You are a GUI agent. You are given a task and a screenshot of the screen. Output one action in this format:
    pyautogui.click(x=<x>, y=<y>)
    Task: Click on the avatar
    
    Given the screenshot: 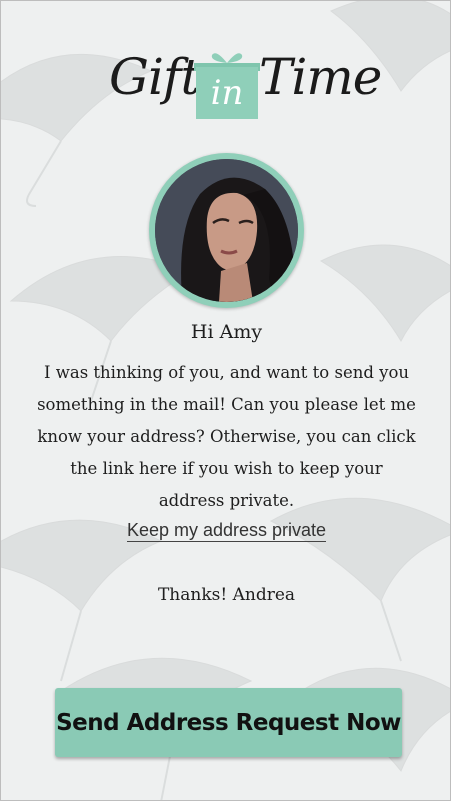 What is the action you would take?
    pyautogui.click(x=226, y=230)
    